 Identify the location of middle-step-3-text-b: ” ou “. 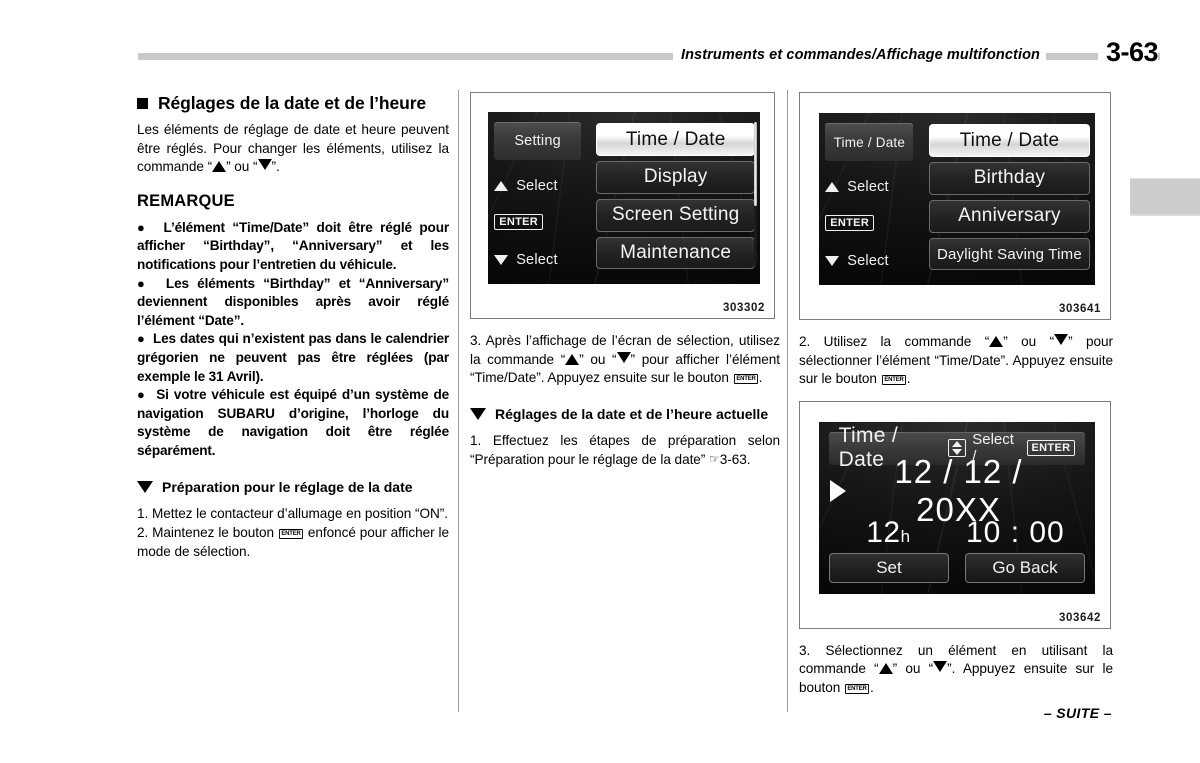
(598, 359).